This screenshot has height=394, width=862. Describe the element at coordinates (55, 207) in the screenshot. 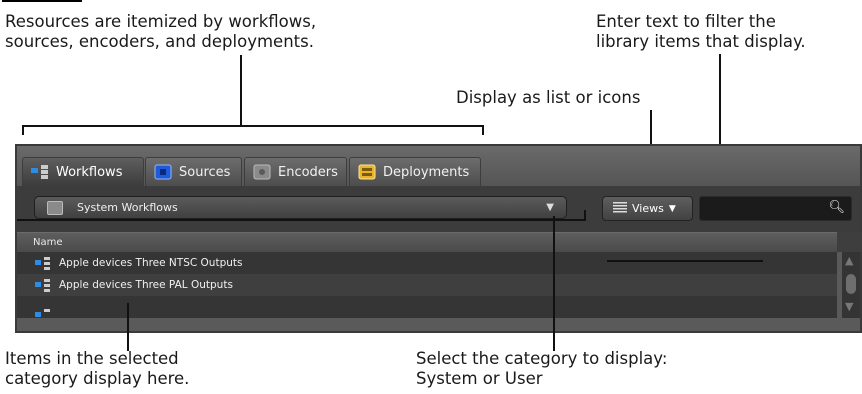

I see `folder-icon` at that location.